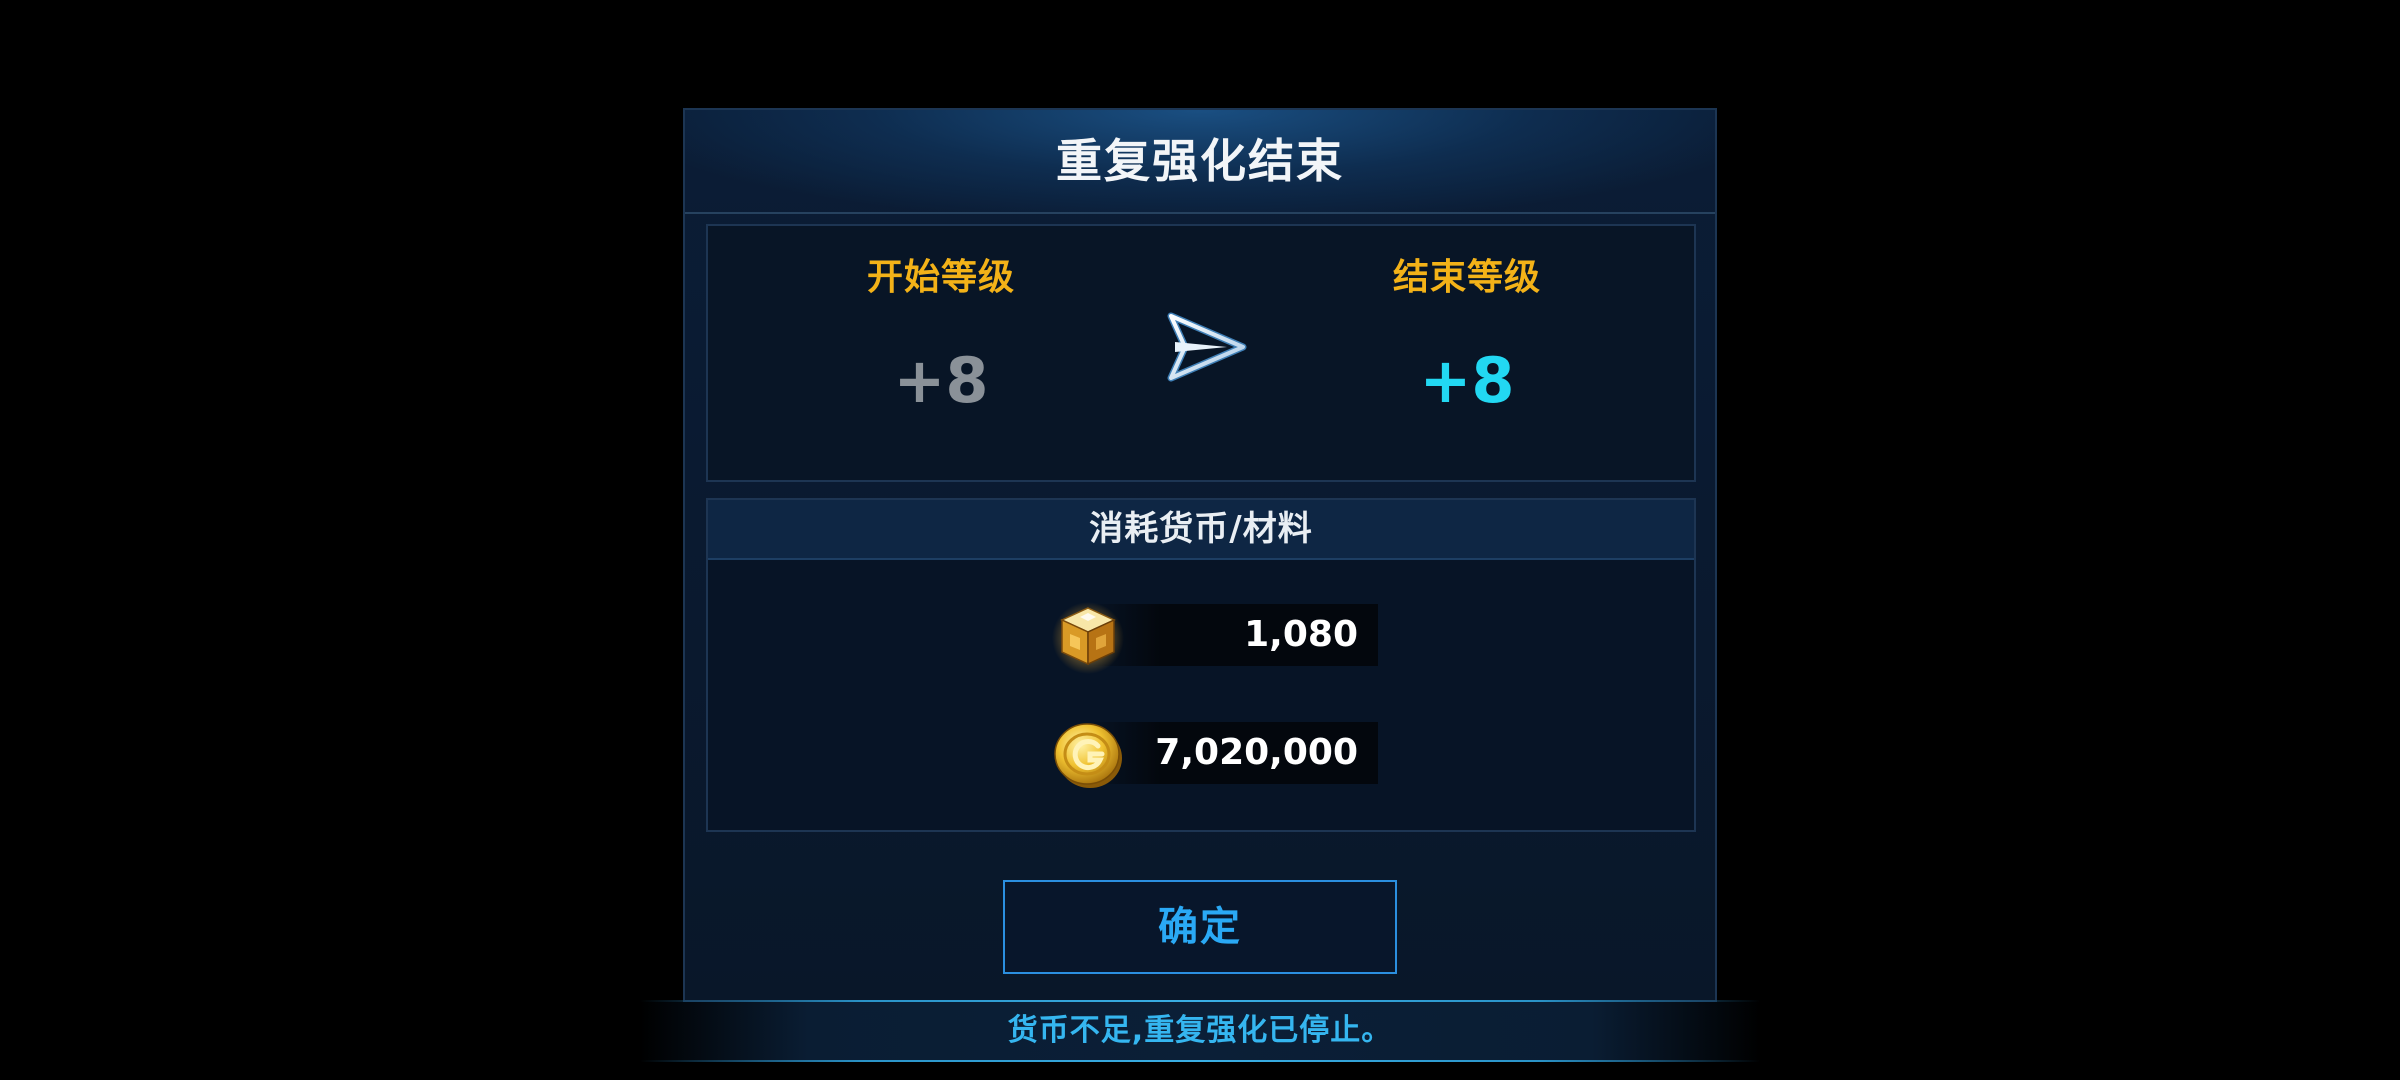 The image size is (2400, 1080). I want to click on cost-item: 7,020,000, so click(1214, 755).